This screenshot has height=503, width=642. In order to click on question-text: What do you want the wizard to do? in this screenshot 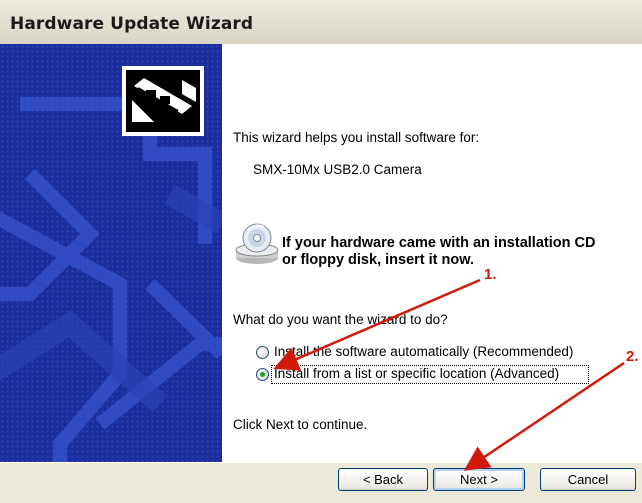, I will do `click(340, 319)`.